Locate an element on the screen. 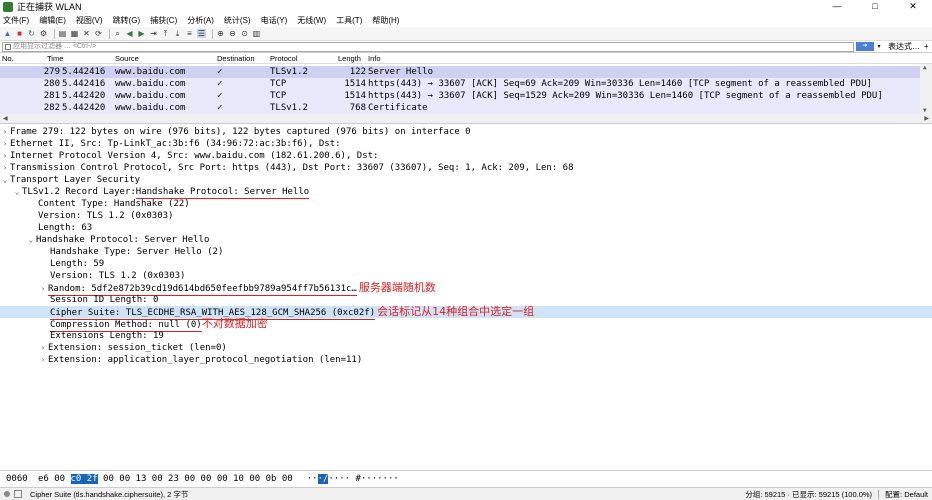 Image resolution: width=932 pixels, height=500 pixels. resize-columns-icon: ▥ is located at coordinates (256, 33).